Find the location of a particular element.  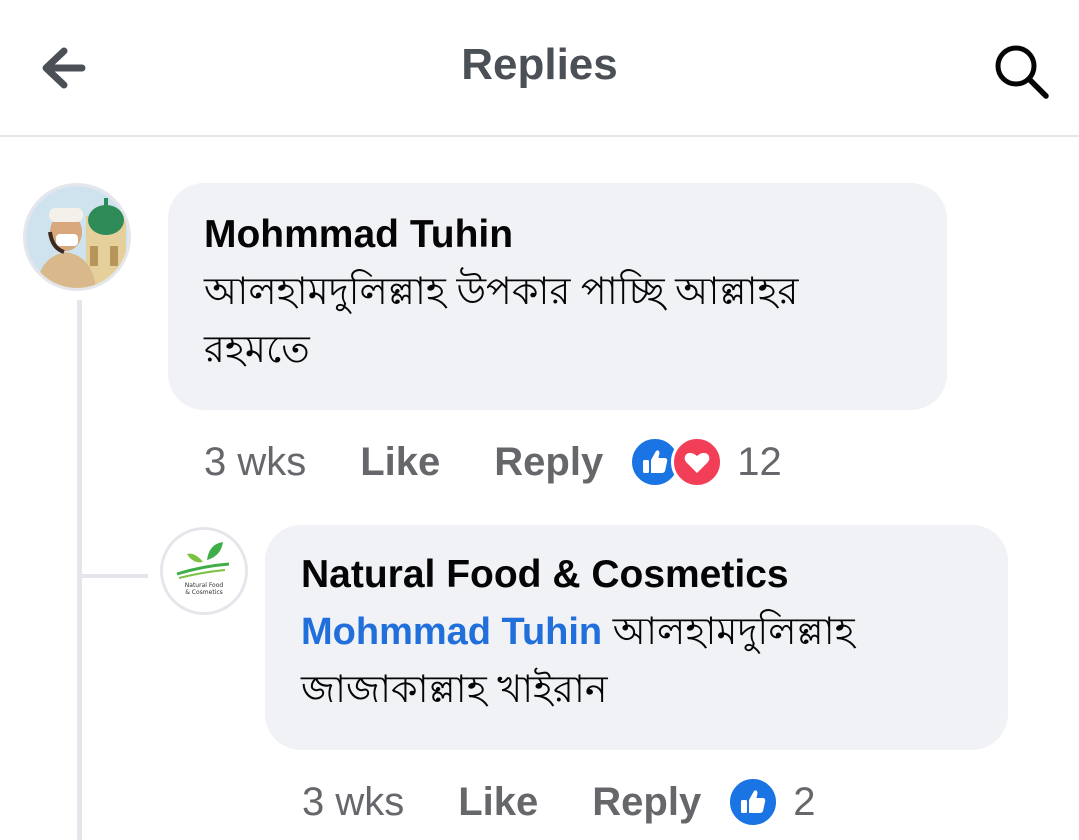

reply-branch-line is located at coordinates (114, 576).